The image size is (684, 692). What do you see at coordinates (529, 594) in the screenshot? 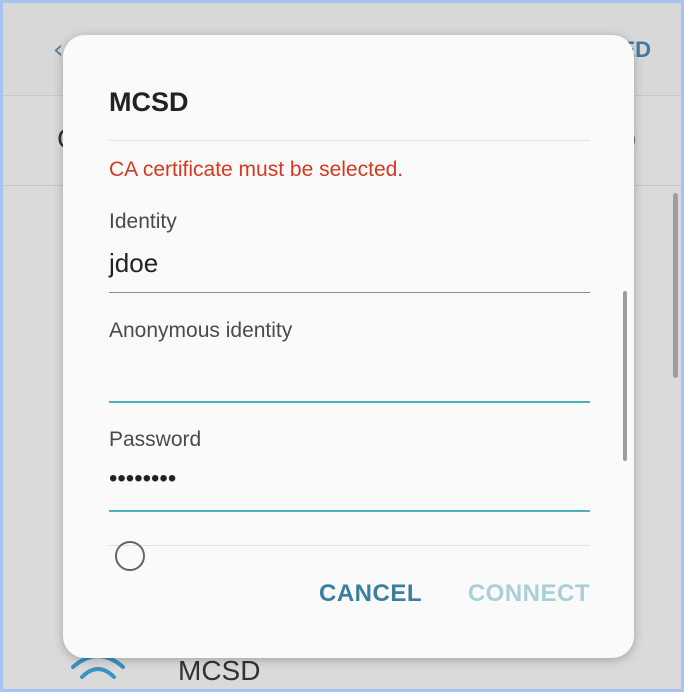
I see `connect-button: CONNECT` at bounding box center [529, 594].